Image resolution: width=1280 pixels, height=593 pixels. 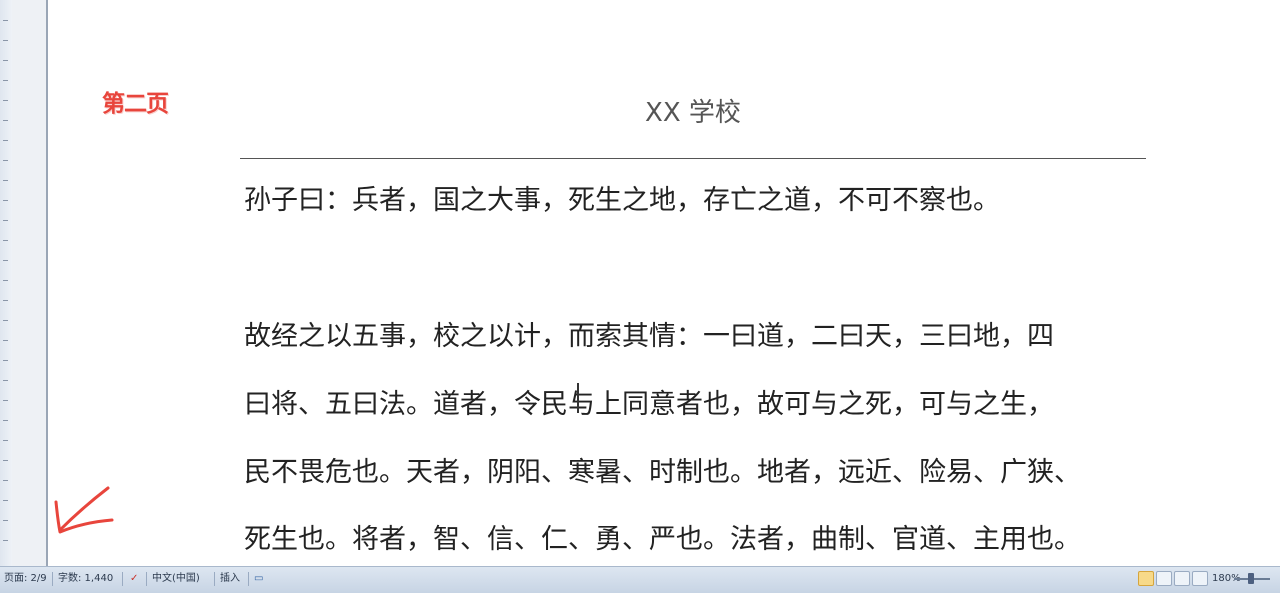 What do you see at coordinates (258, 579) in the screenshot?
I see `macro-record-icon: ▭` at bounding box center [258, 579].